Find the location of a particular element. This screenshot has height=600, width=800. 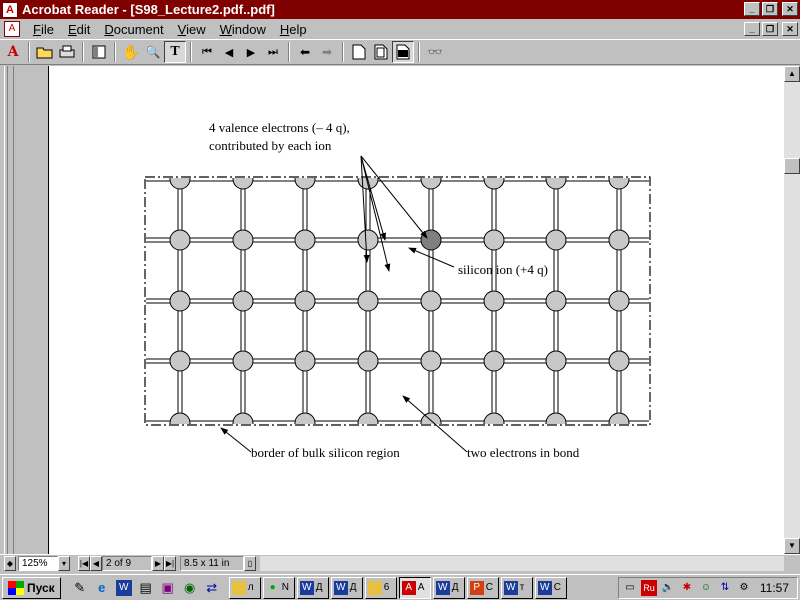

task-powerpoint: PС is located at coordinates (482, 587).